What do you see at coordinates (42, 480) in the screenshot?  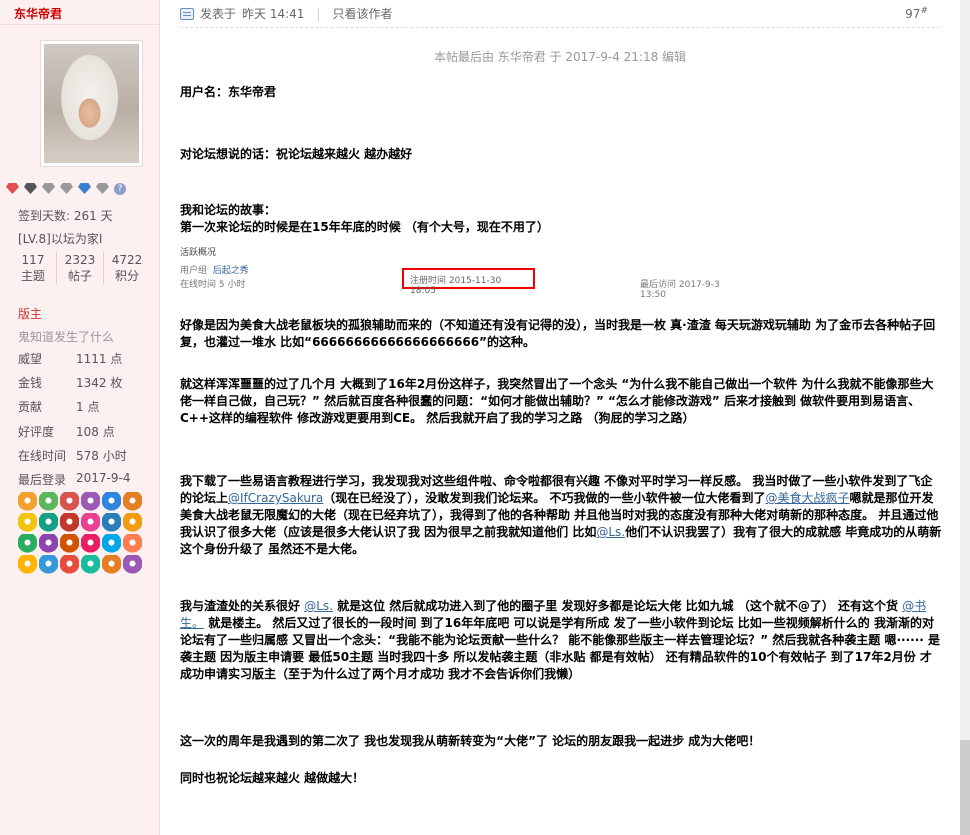 I see `info-key: 最后登录` at bounding box center [42, 480].